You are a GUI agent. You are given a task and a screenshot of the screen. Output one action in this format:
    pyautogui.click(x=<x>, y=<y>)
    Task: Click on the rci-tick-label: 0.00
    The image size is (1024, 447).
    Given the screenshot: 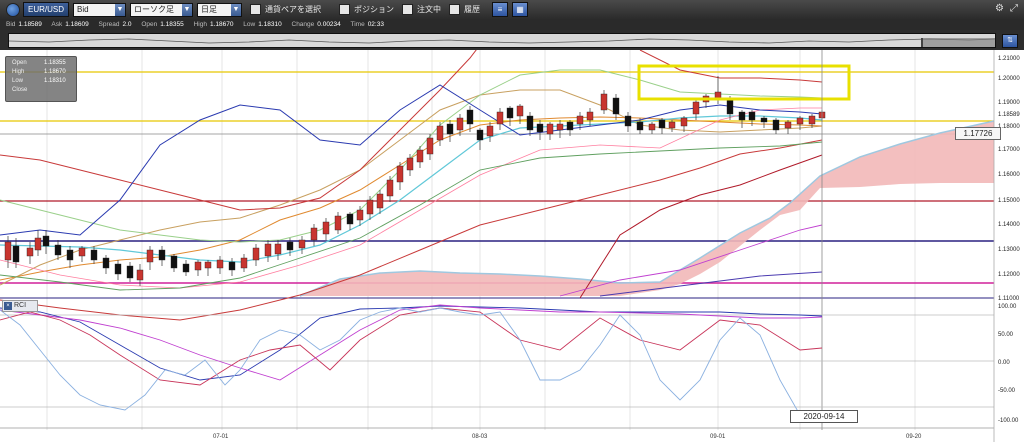 What is the action you would take?
    pyautogui.click(x=1004, y=363)
    